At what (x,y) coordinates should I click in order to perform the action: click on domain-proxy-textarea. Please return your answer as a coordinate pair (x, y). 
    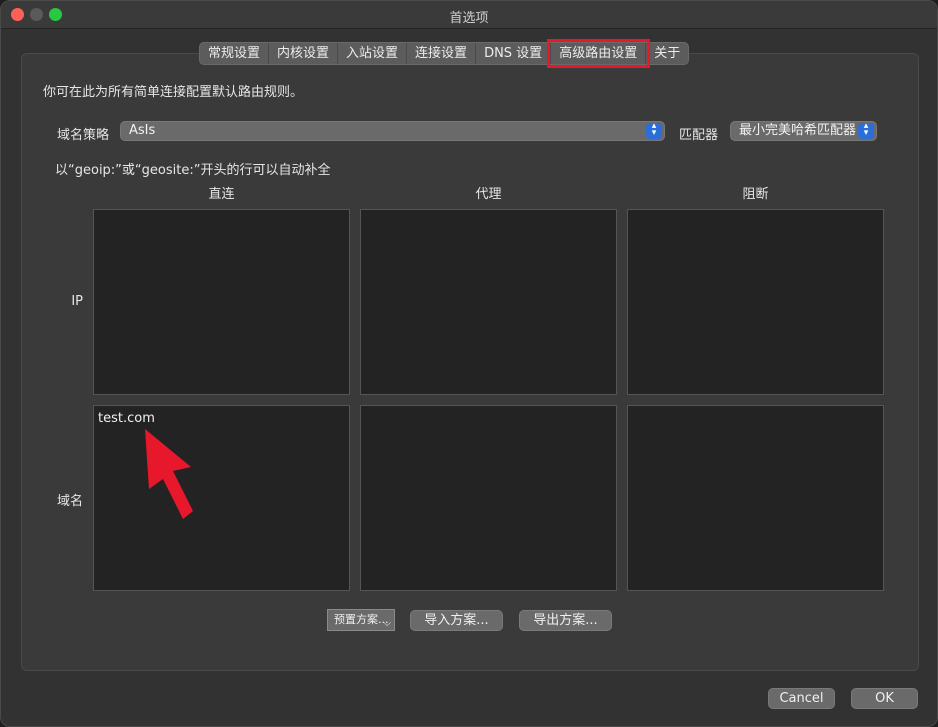
    Looking at the image, I should click on (488, 498).